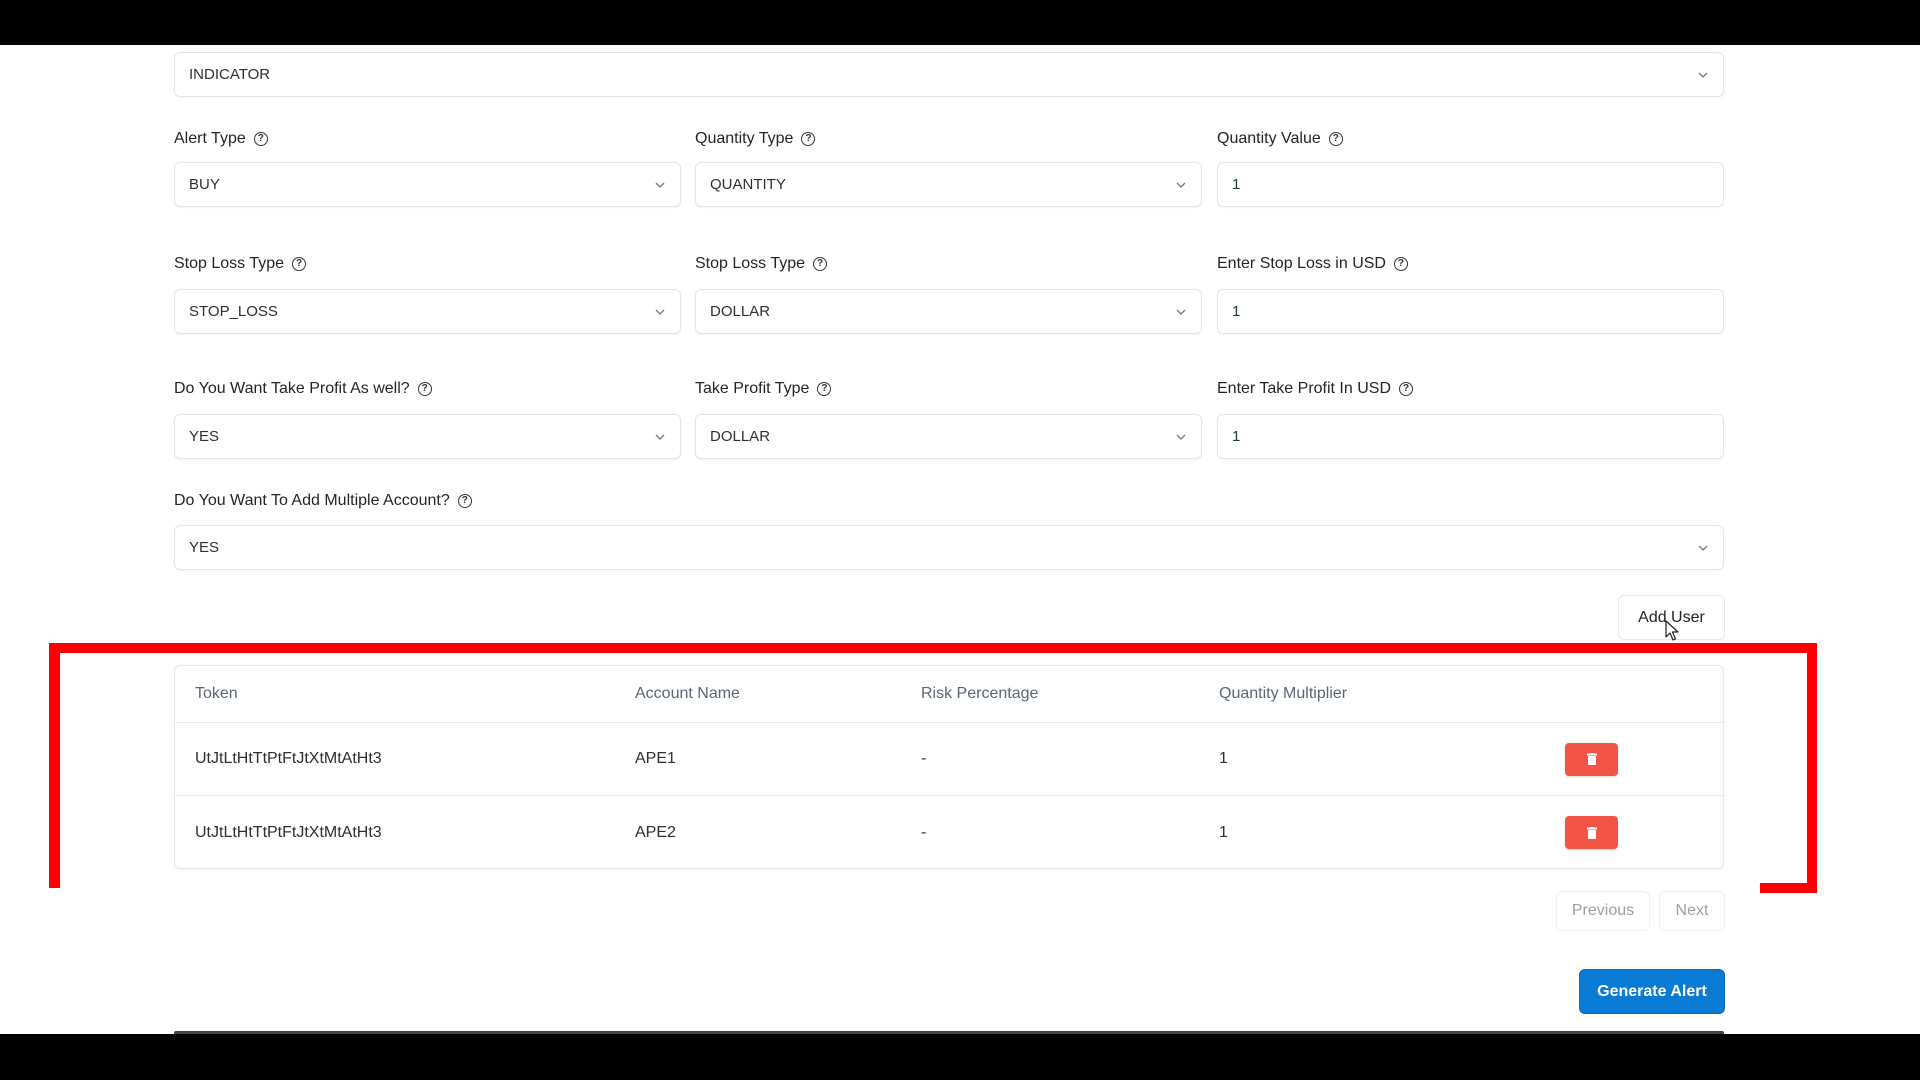  I want to click on column-header-risk-percentage: Risk Percentage, so click(980, 693).